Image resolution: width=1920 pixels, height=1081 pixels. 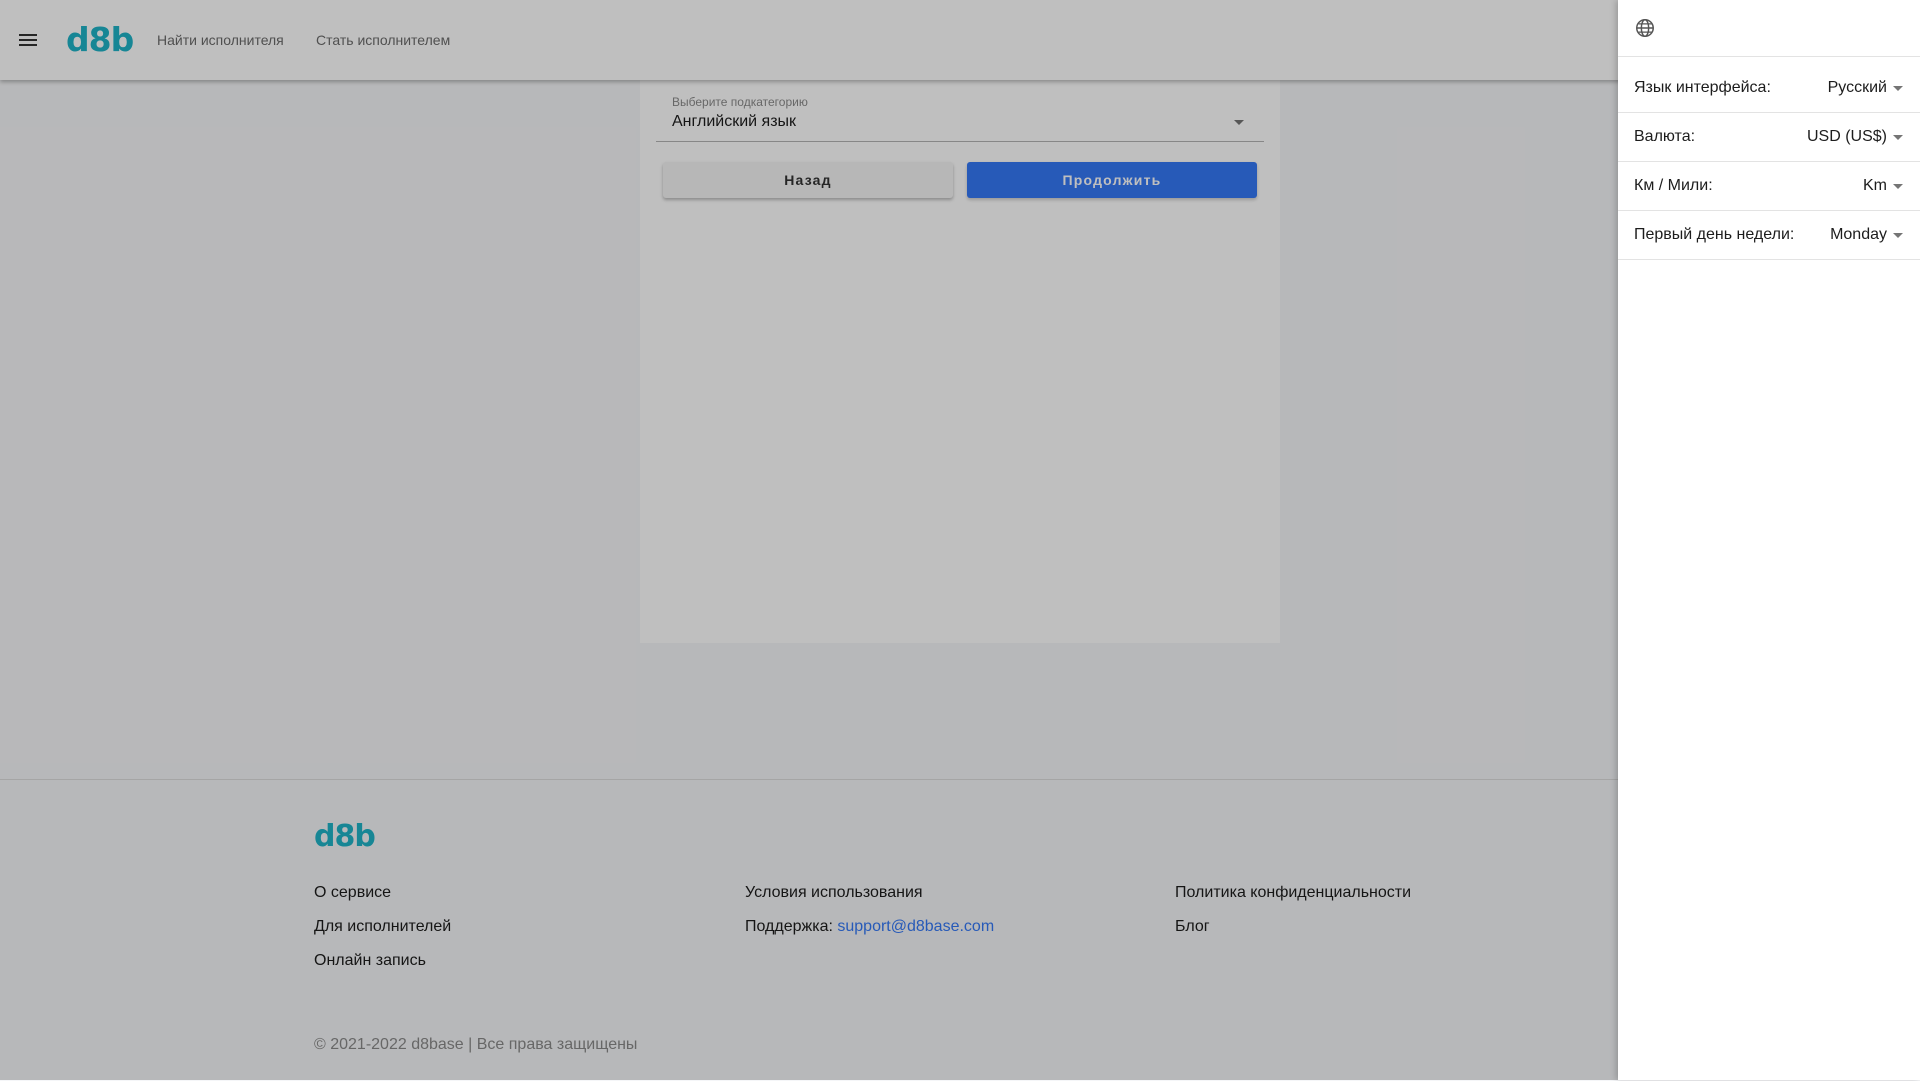 I want to click on setting-label: Первый день недели:, so click(x=1714, y=234).